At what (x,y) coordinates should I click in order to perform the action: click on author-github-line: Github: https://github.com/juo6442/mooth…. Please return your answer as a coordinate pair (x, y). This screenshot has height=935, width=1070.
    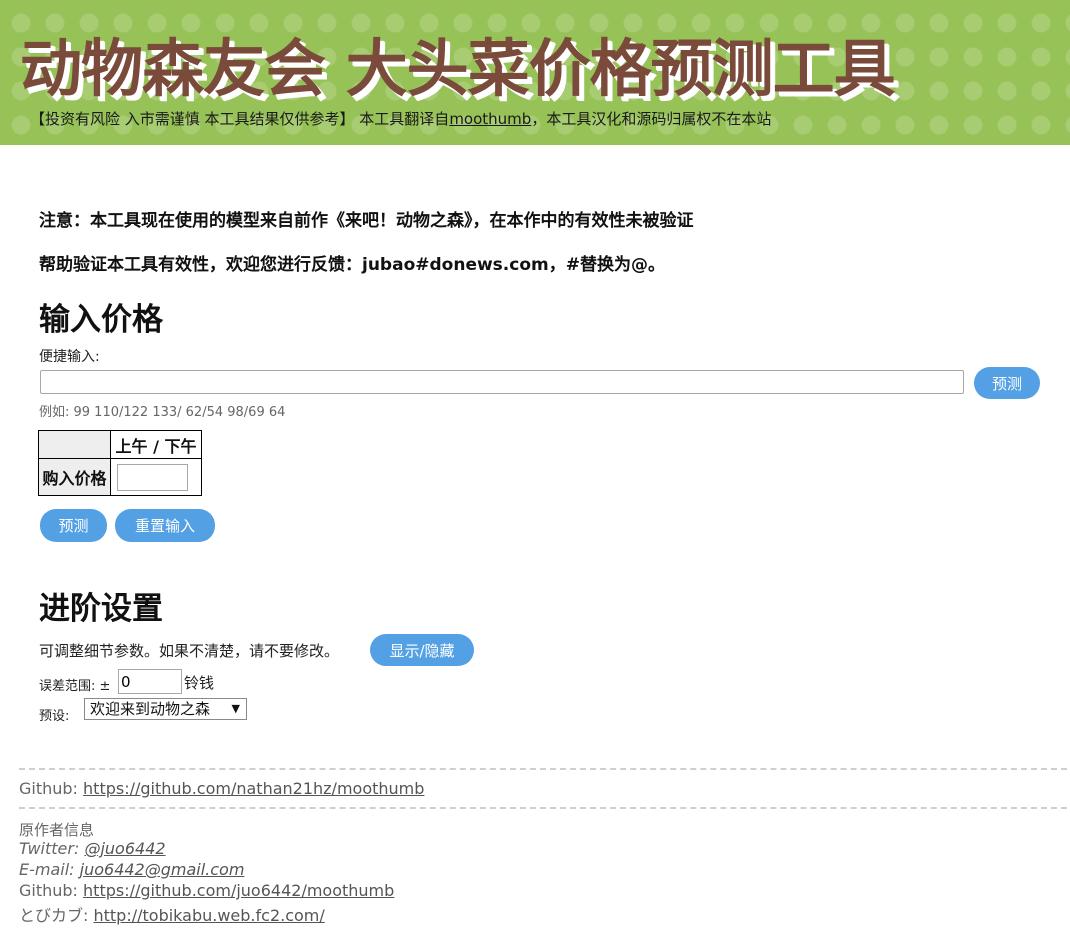
    Looking at the image, I should click on (206, 890).